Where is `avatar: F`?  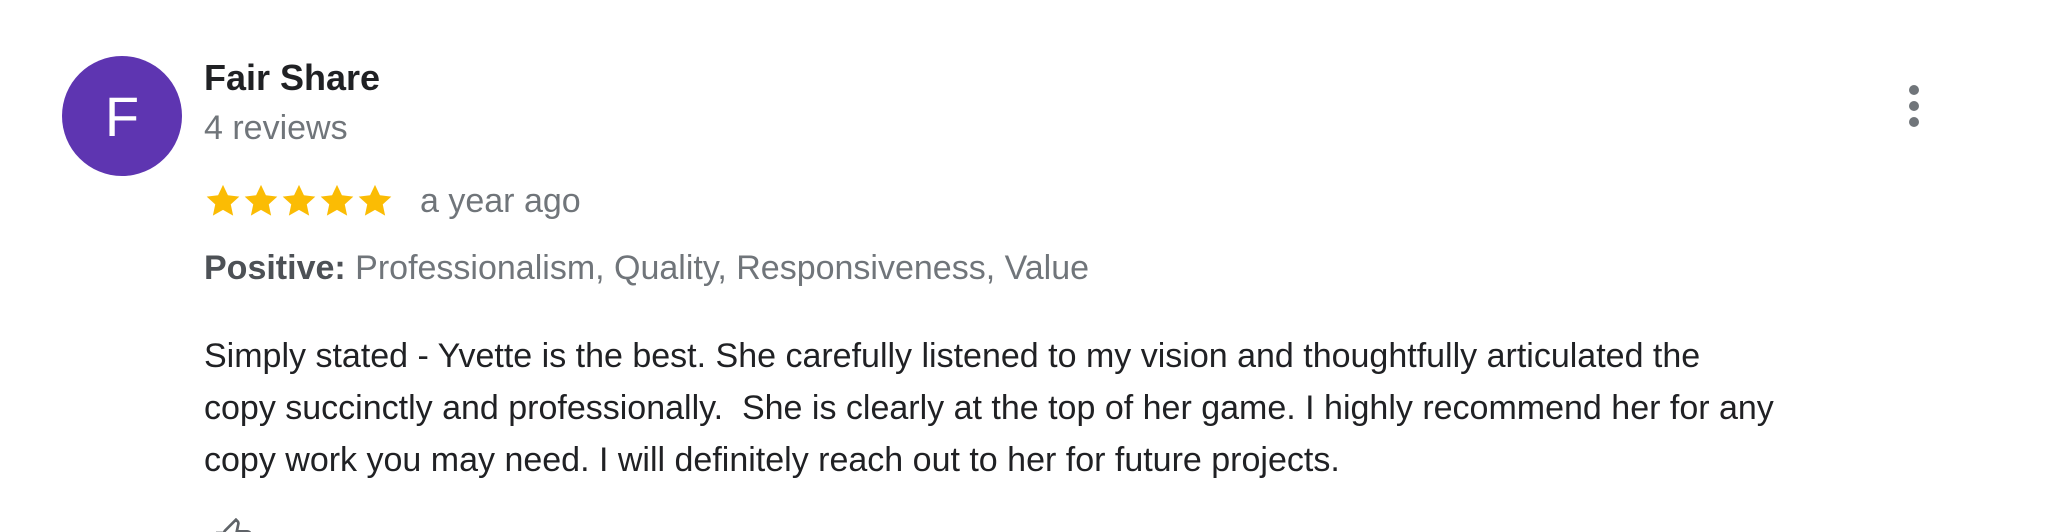 avatar: F is located at coordinates (122, 116).